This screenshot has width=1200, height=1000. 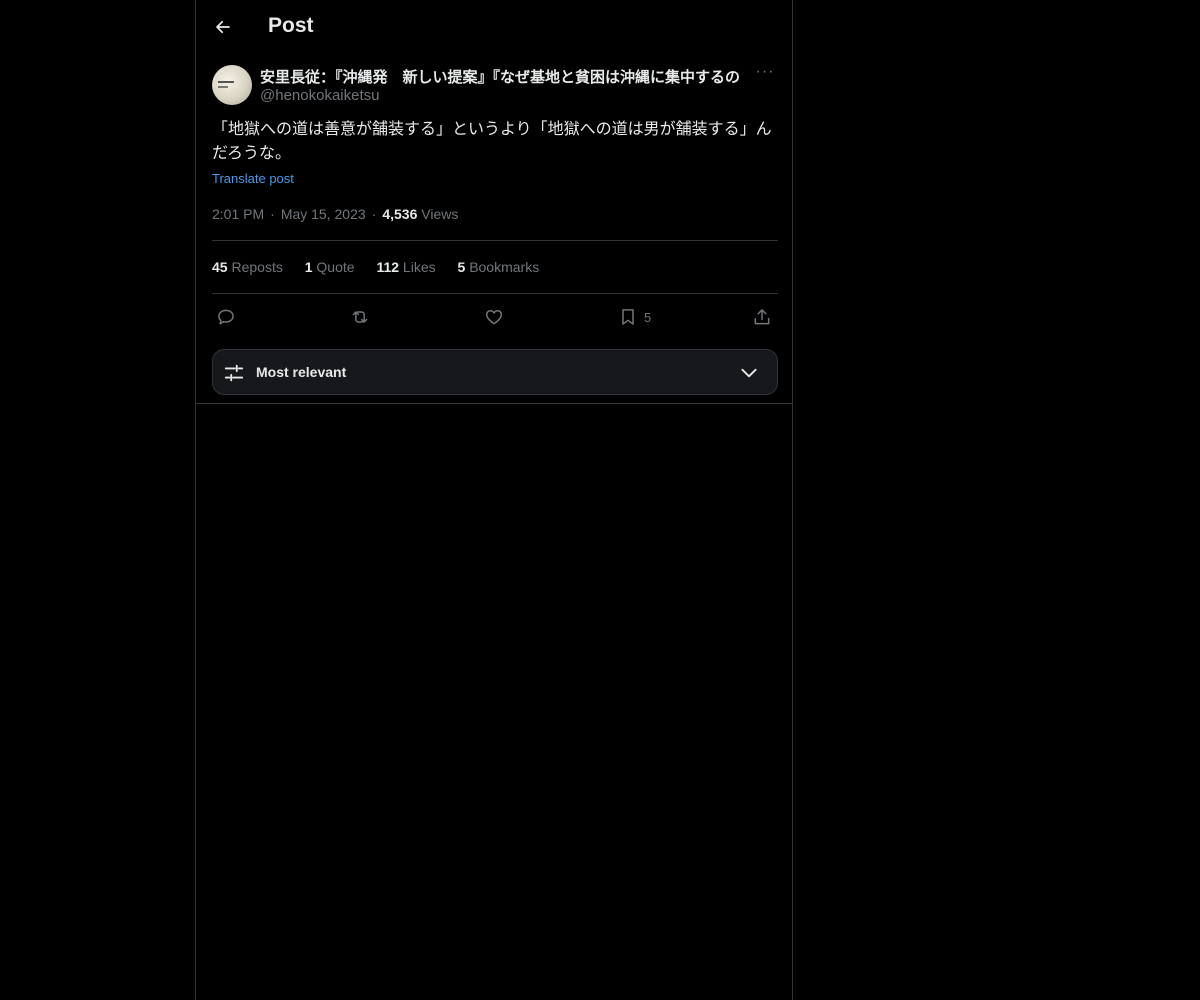 I want to click on reply-button, so click(x=226, y=317).